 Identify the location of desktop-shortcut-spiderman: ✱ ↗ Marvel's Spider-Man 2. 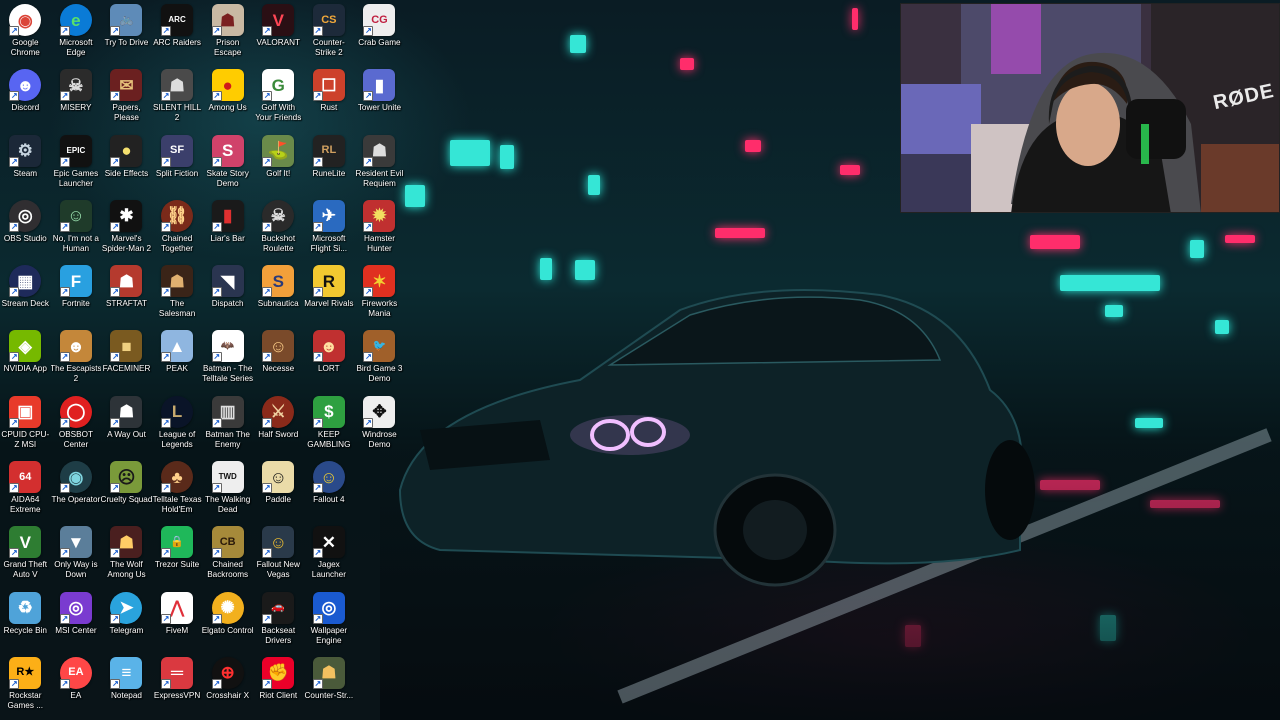
(126, 228).